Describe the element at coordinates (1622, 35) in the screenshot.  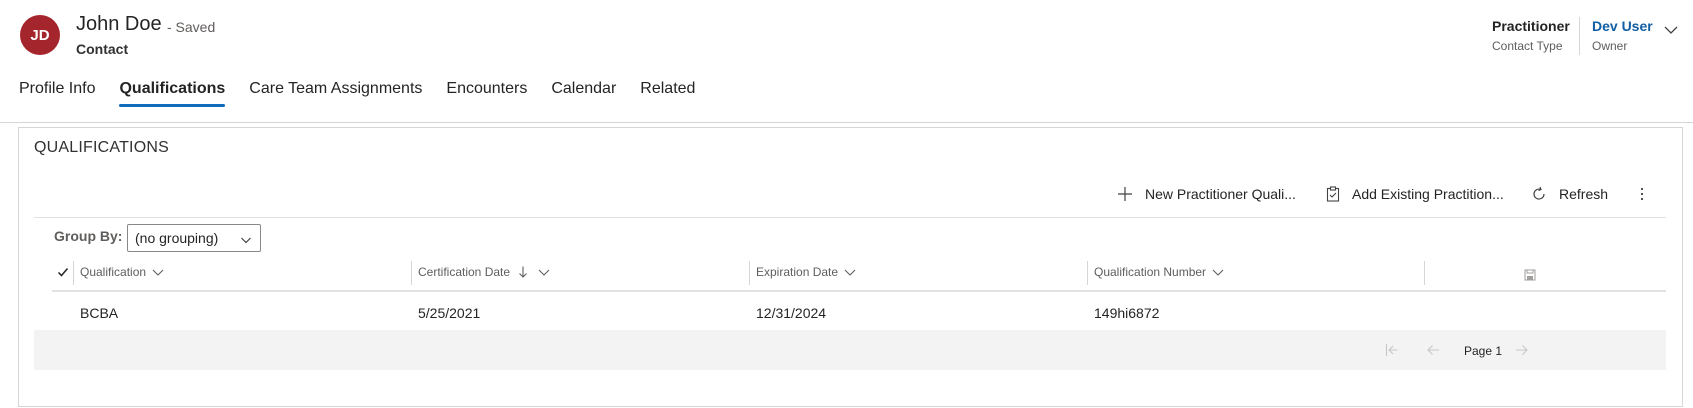
I see `header-field-owner: Dev User Owner` at that location.